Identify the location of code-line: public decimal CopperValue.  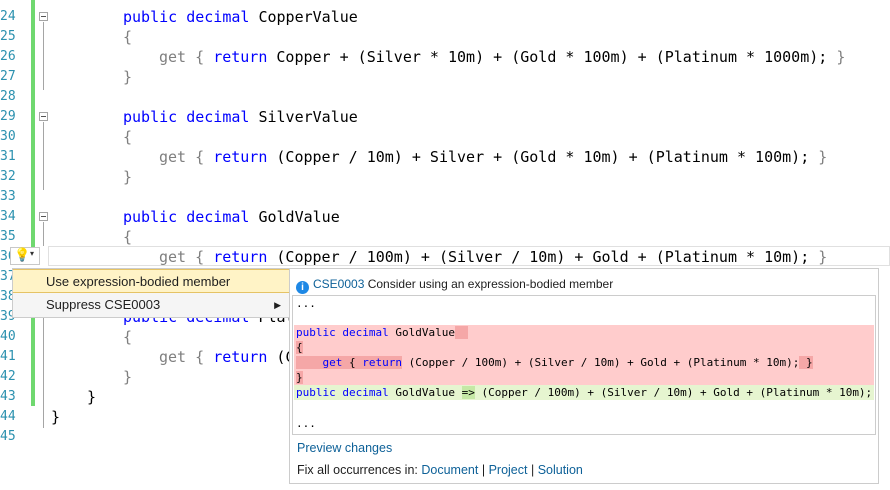
(240, 17).